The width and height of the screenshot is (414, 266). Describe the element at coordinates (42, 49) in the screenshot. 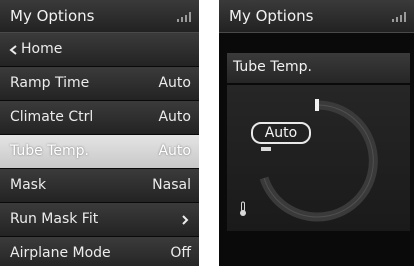

I see `menu-item-label: Home` at that location.